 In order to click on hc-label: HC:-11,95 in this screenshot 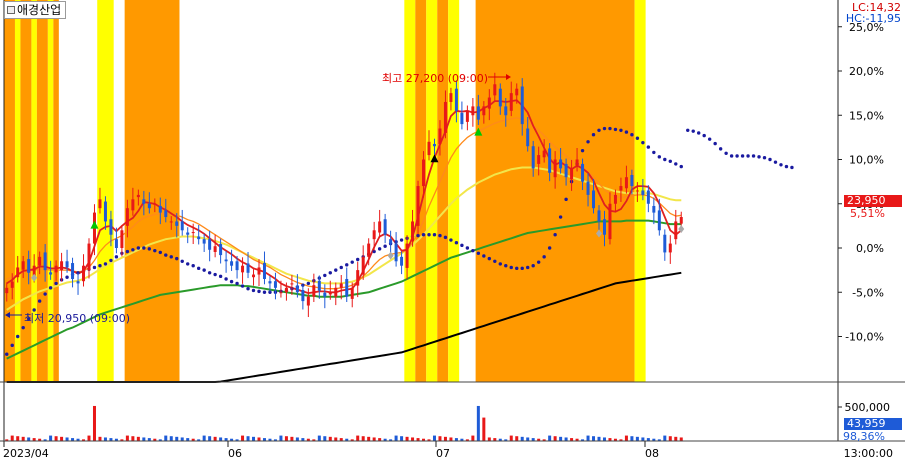, I will do `click(873, 18)`.